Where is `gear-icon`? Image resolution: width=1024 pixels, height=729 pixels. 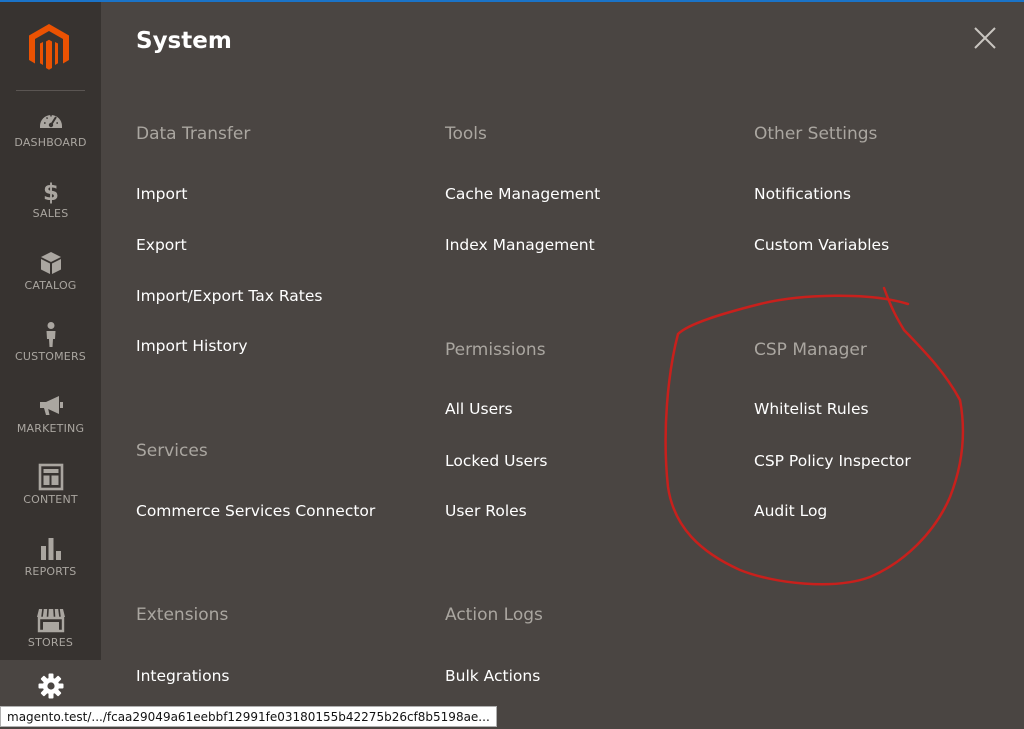 gear-icon is located at coordinates (51, 686).